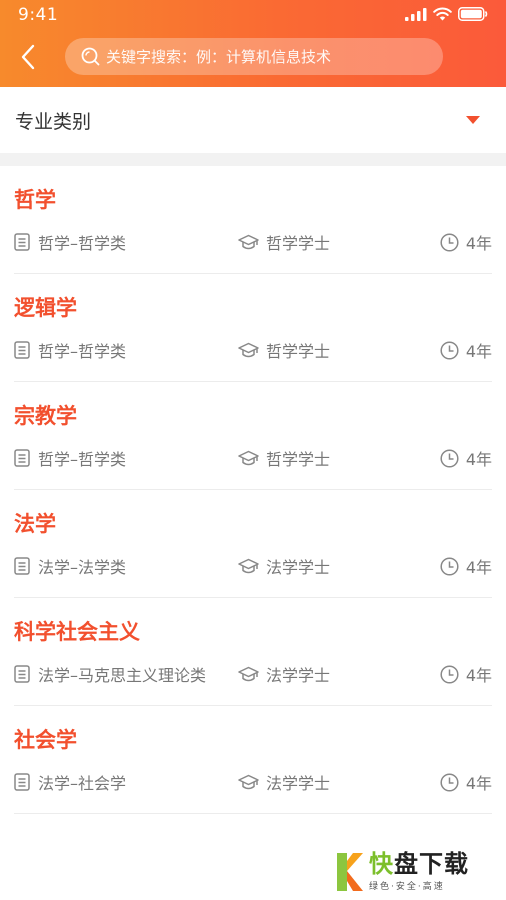 This screenshot has width=506, height=900. I want to click on section-divider, so click(253, 159).